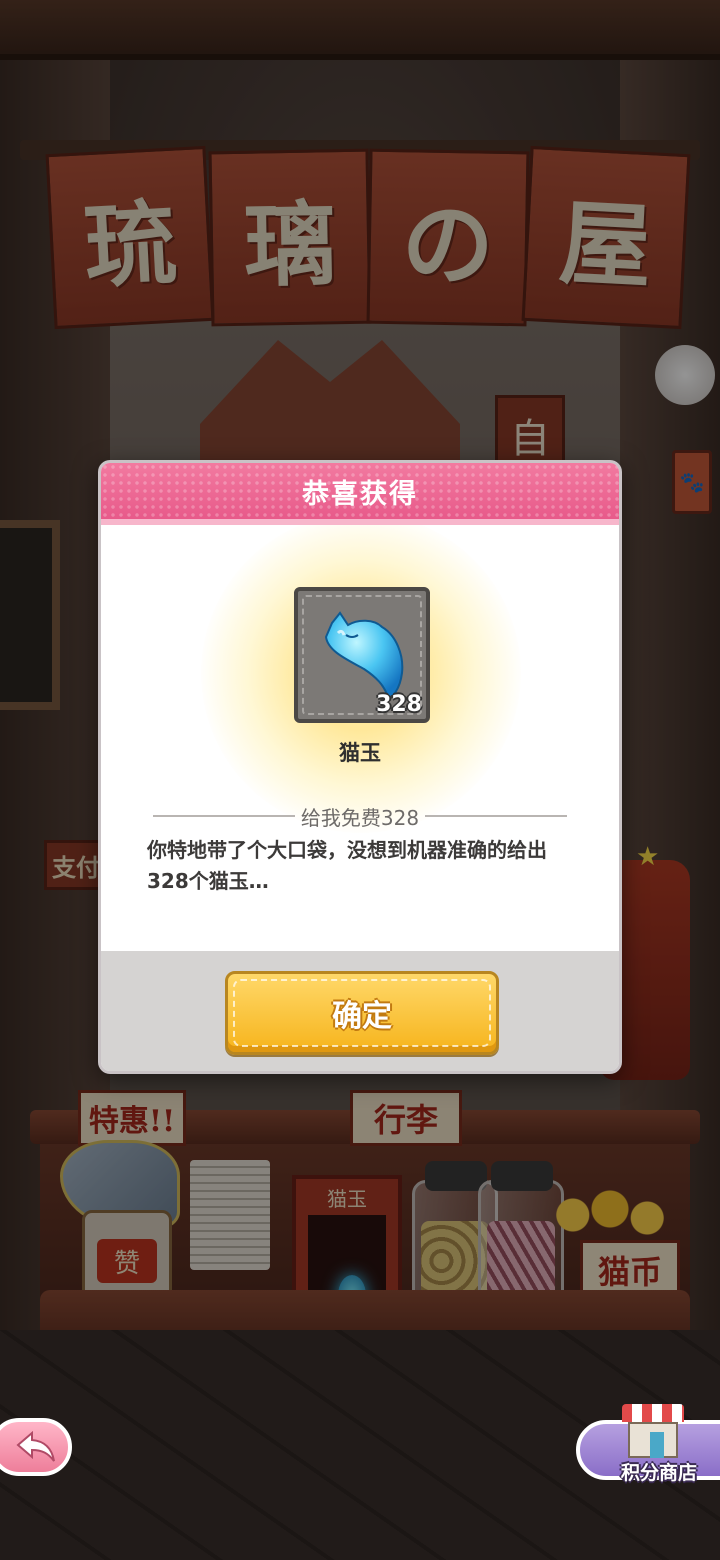  What do you see at coordinates (360, 522) in the screenshot?
I see `dialog-header-trim` at bounding box center [360, 522].